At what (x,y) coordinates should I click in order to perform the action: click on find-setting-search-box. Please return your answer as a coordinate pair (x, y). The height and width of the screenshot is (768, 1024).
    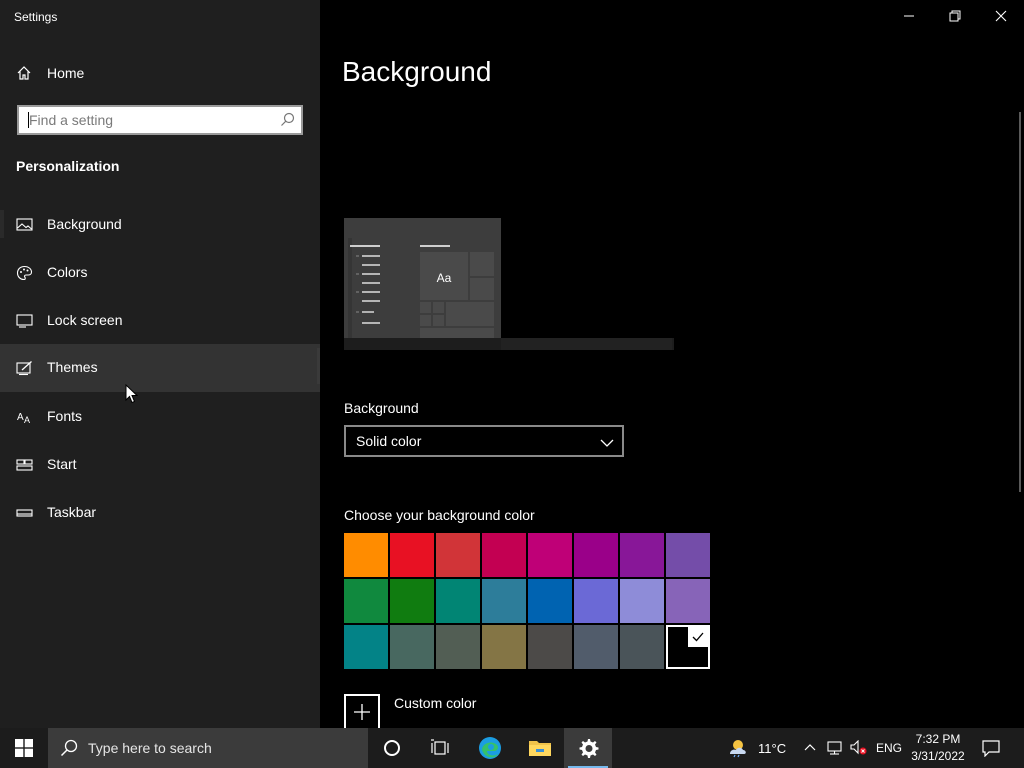
    Looking at the image, I should click on (160, 120).